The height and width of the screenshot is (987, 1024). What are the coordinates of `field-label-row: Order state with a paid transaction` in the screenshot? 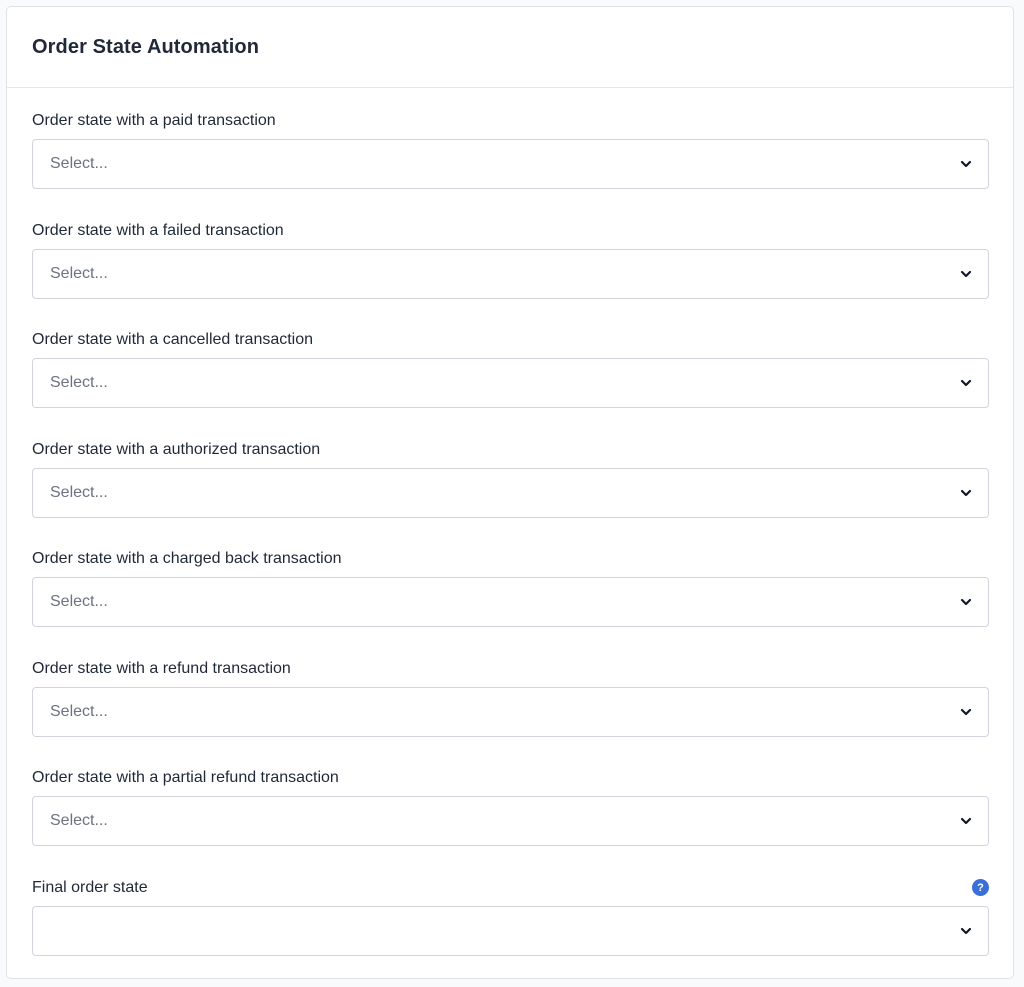 It's located at (510, 121).